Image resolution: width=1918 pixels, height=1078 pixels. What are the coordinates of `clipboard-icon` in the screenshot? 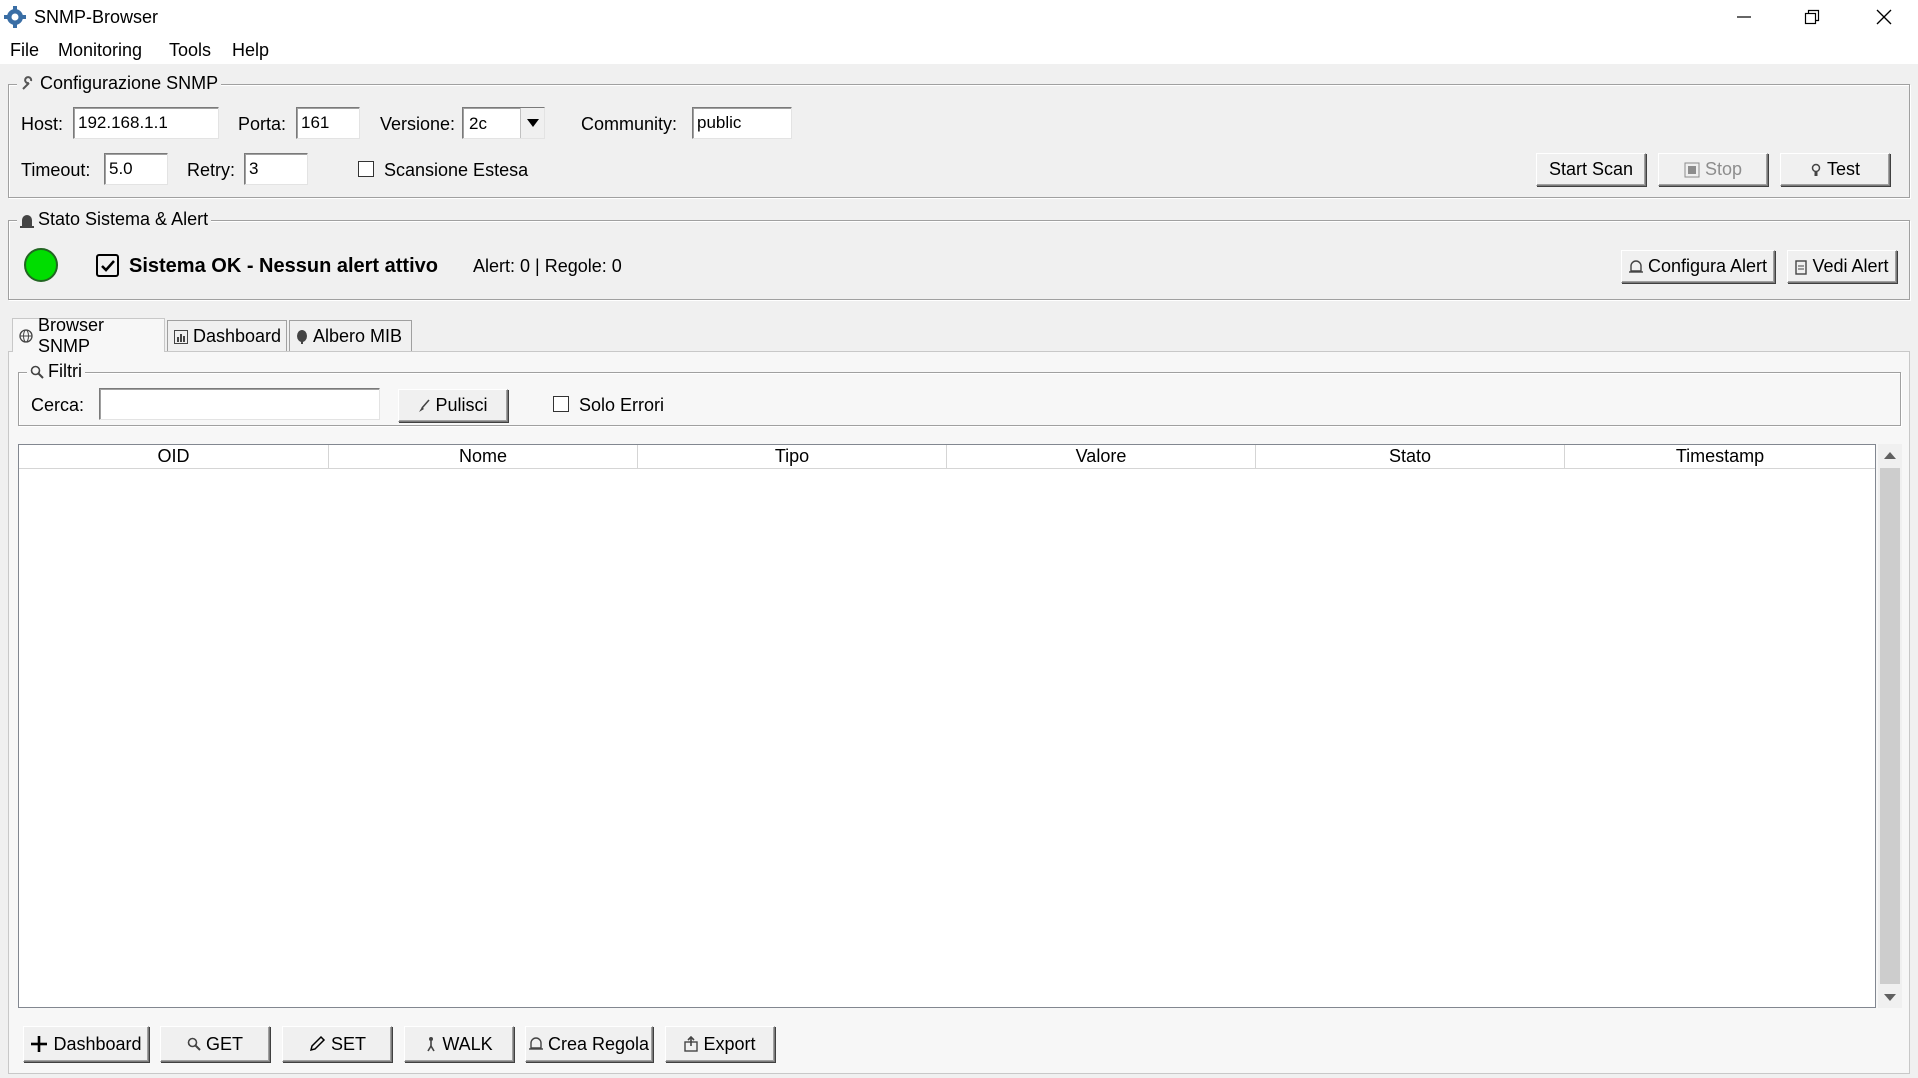 It's located at (1801, 267).